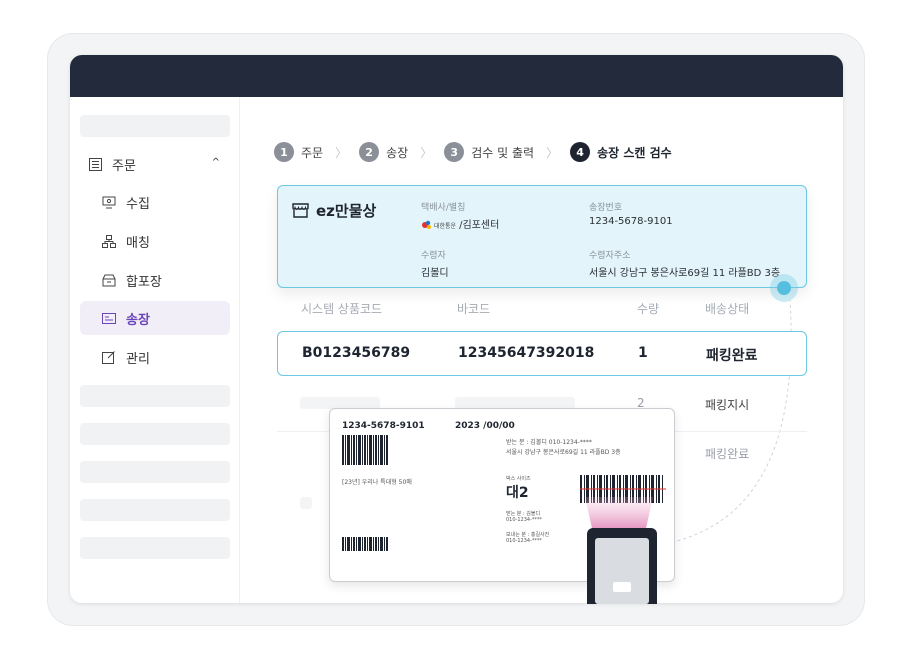 The image size is (911, 660). Describe the element at coordinates (518, 479) in the screenshot. I see `label-box-size-label: 박스 사이즈` at that location.